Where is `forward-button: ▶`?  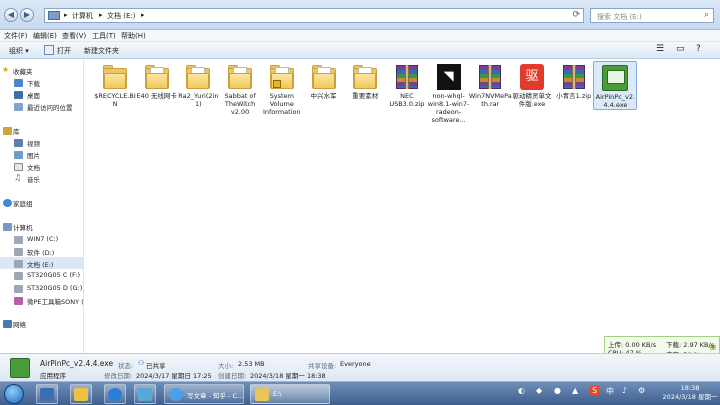 forward-button: ▶ is located at coordinates (27, 15).